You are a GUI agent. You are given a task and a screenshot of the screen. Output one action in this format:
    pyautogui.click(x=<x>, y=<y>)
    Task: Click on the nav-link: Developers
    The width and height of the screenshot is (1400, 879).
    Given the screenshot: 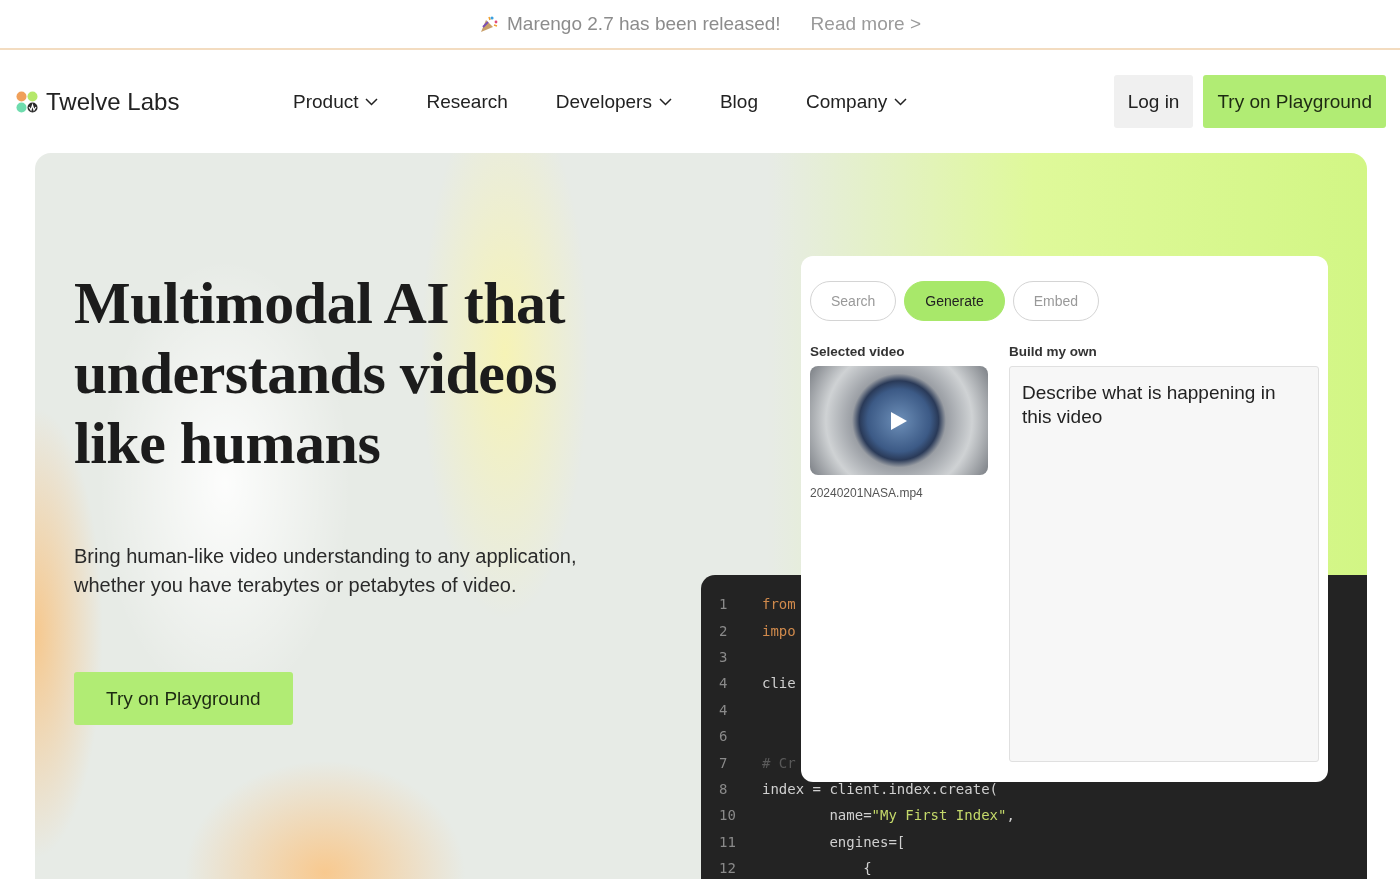 What is the action you would take?
    pyautogui.click(x=613, y=101)
    